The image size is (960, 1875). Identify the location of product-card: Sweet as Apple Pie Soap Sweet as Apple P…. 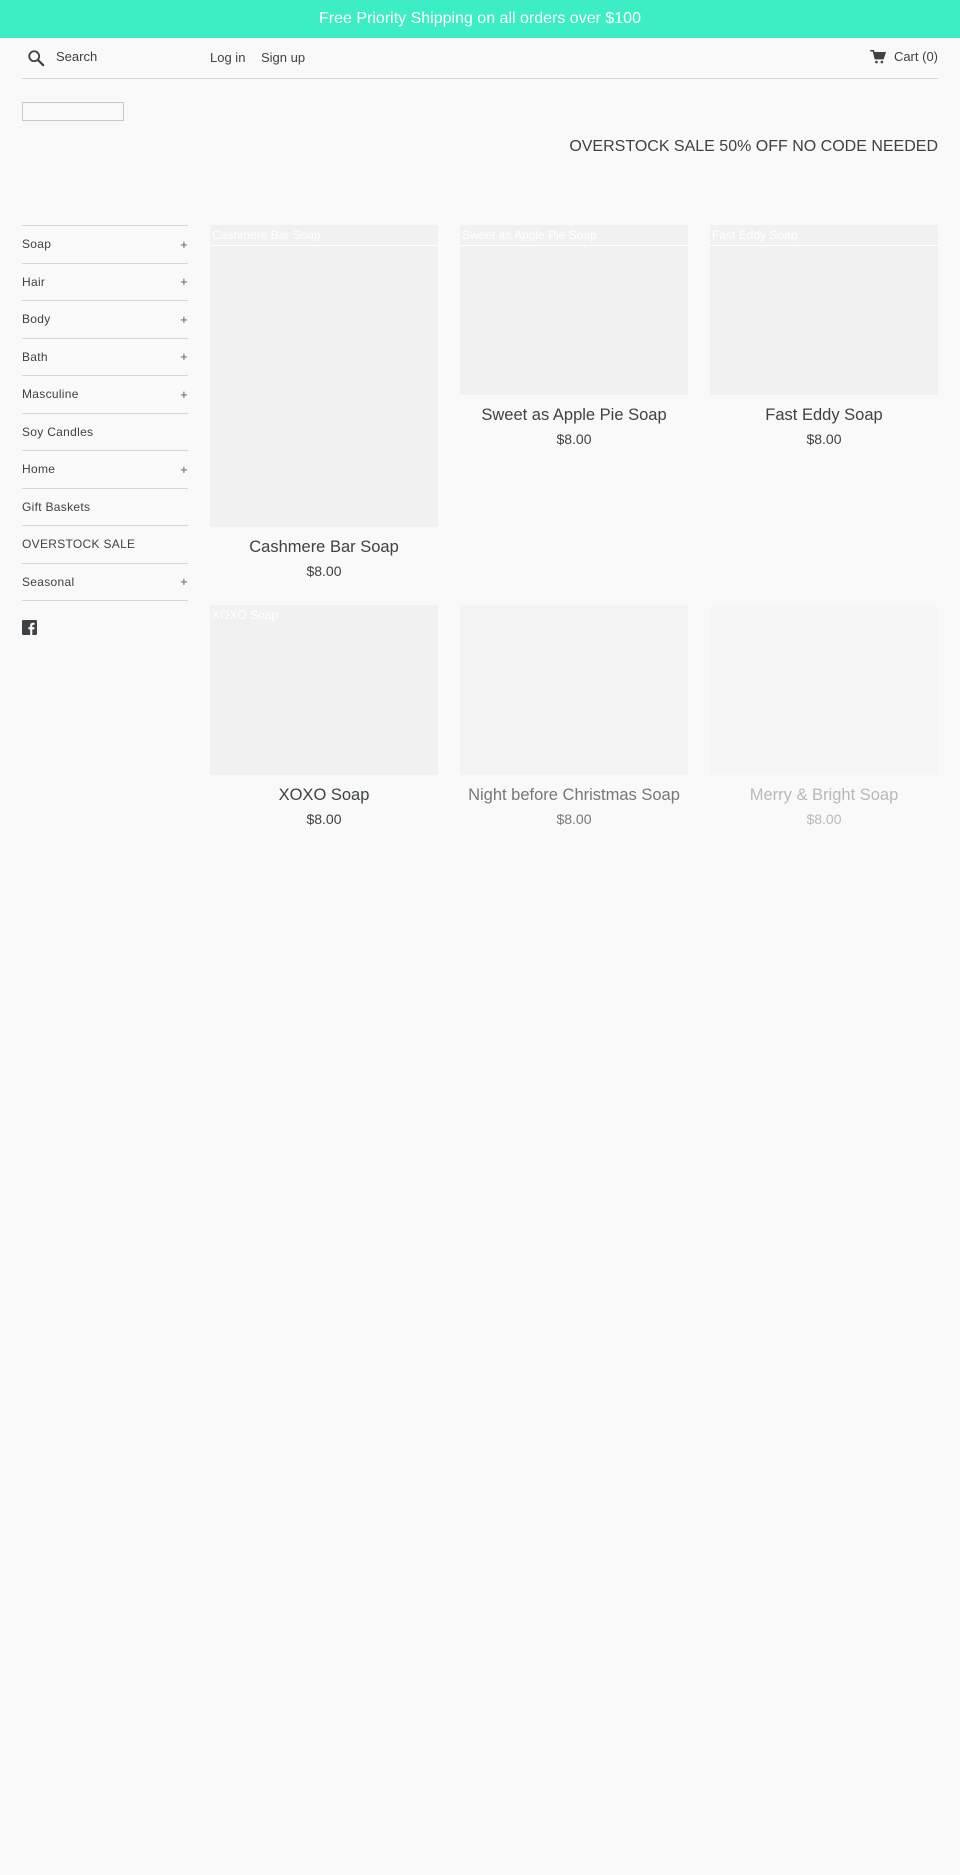
(574, 336).